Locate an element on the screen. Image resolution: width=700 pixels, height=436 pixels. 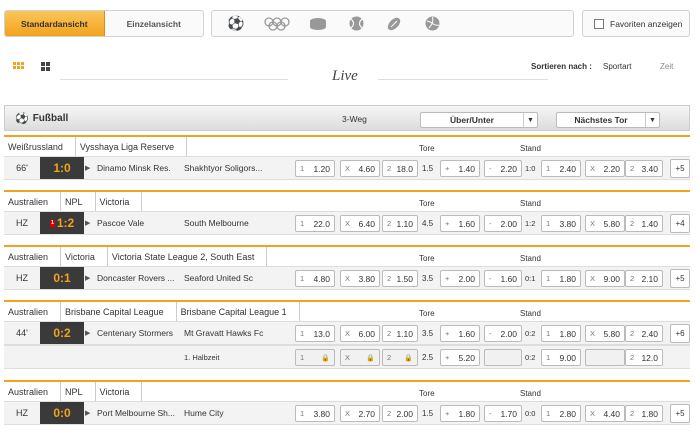
odds-button: 1 2.80 is located at coordinates (561, 413).